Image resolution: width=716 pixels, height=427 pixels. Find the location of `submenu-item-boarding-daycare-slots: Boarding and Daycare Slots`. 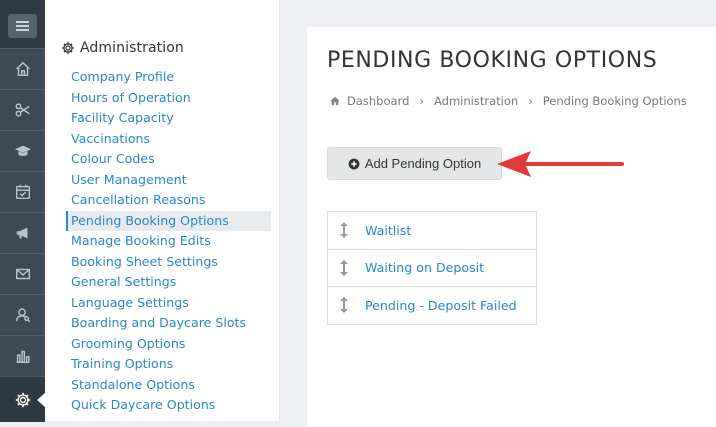

submenu-item-boarding-daycare-slots: Boarding and Daycare Slots is located at coordinates (168, 323).